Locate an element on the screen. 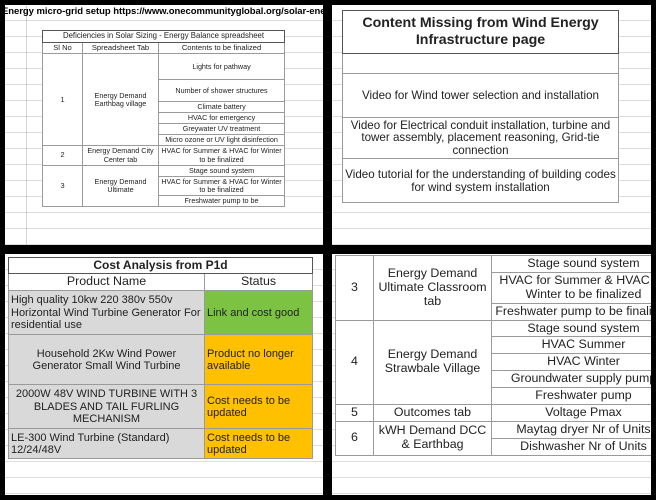 The height and width of the screenshot is (500, 656). row-content: Freshwater pump to be is located at coordinates (221, 200).